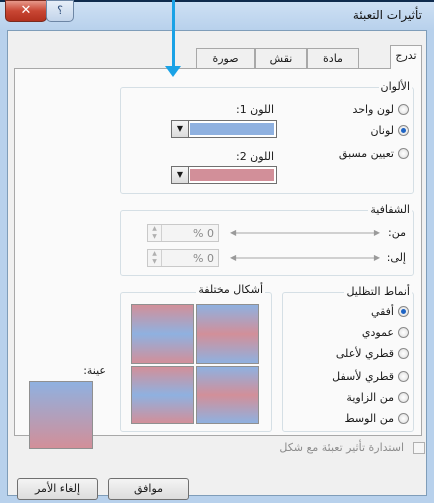 The width and height of the screenshot is (434, 503). I want to click on rotate-with-shape-label: استدارة تأثير تعبئة مع شكل, so click(341, 447).